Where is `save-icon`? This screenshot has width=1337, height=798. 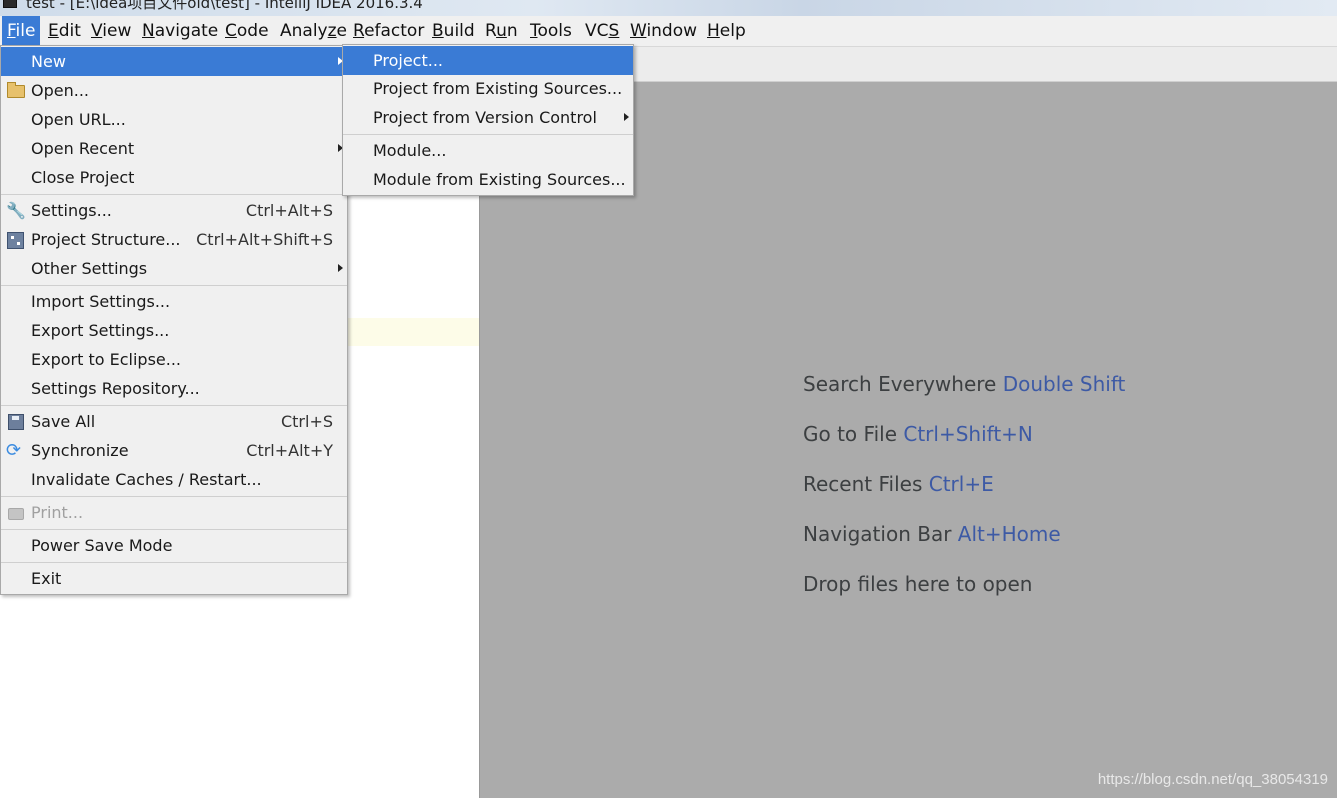 save-icon is located at coordinates (16, 422).